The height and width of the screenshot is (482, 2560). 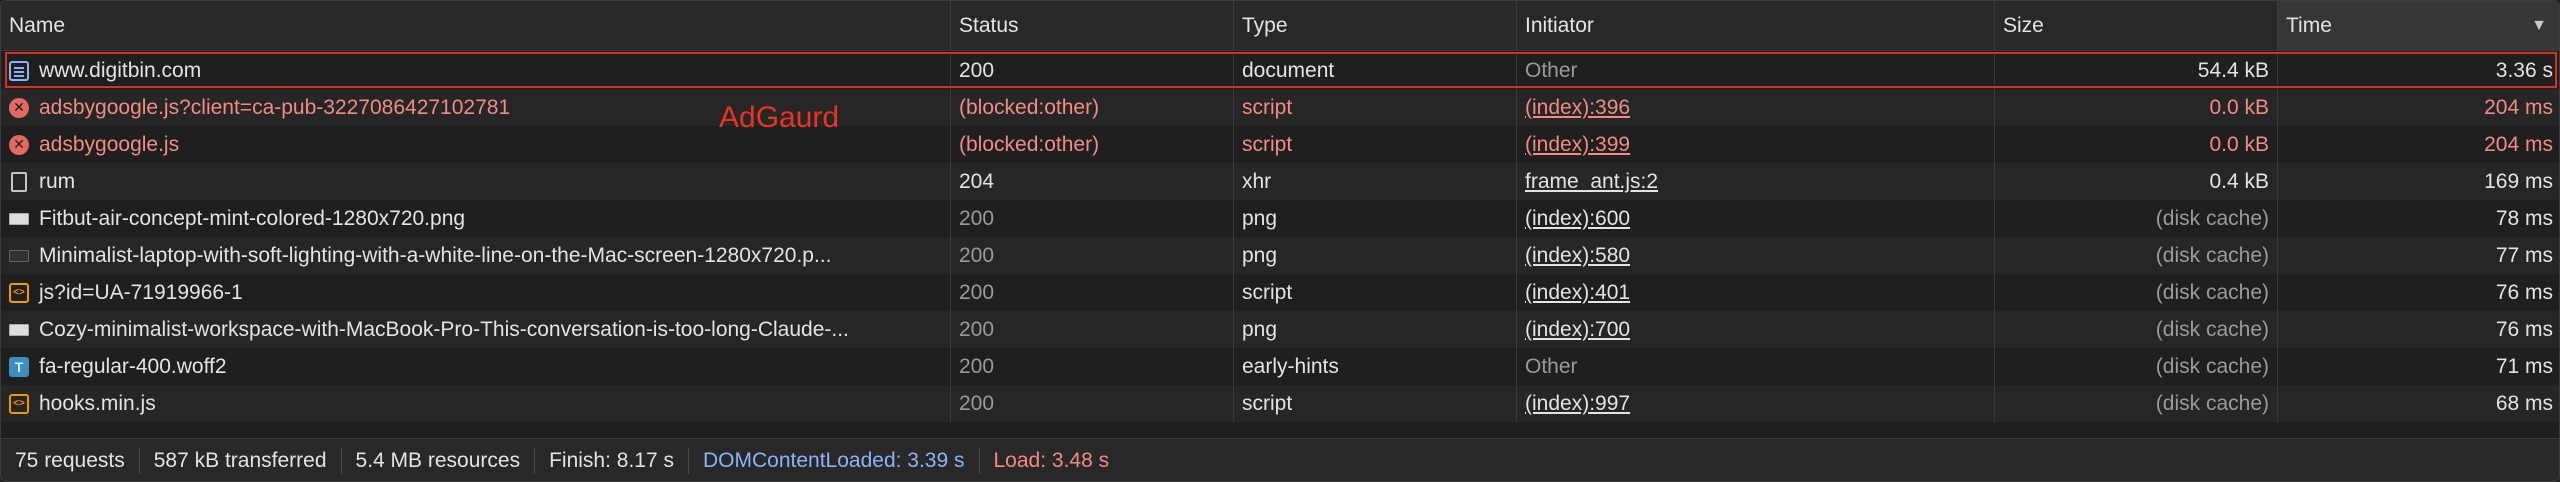 What do you see at coordinates (476, 403) in the screenshot?
I see `cell-name: <> hooks.min.js` at bounding box center [476, 403].